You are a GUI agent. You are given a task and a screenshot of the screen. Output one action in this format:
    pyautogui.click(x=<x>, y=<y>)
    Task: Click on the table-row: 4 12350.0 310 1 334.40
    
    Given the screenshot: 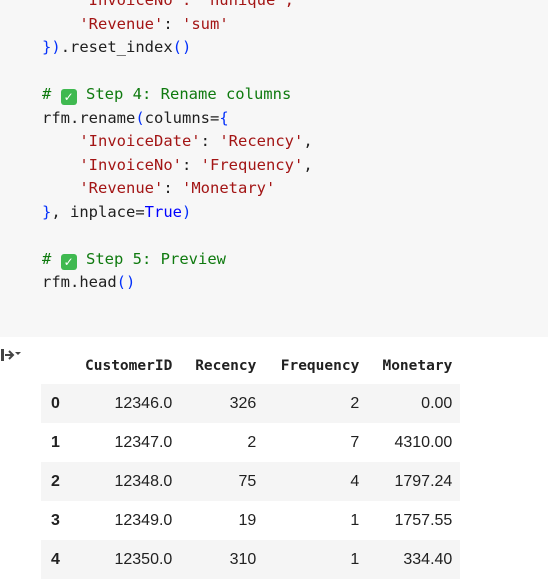 What is the action you would take?
    pyautogui.click(x=251, y=559)
    